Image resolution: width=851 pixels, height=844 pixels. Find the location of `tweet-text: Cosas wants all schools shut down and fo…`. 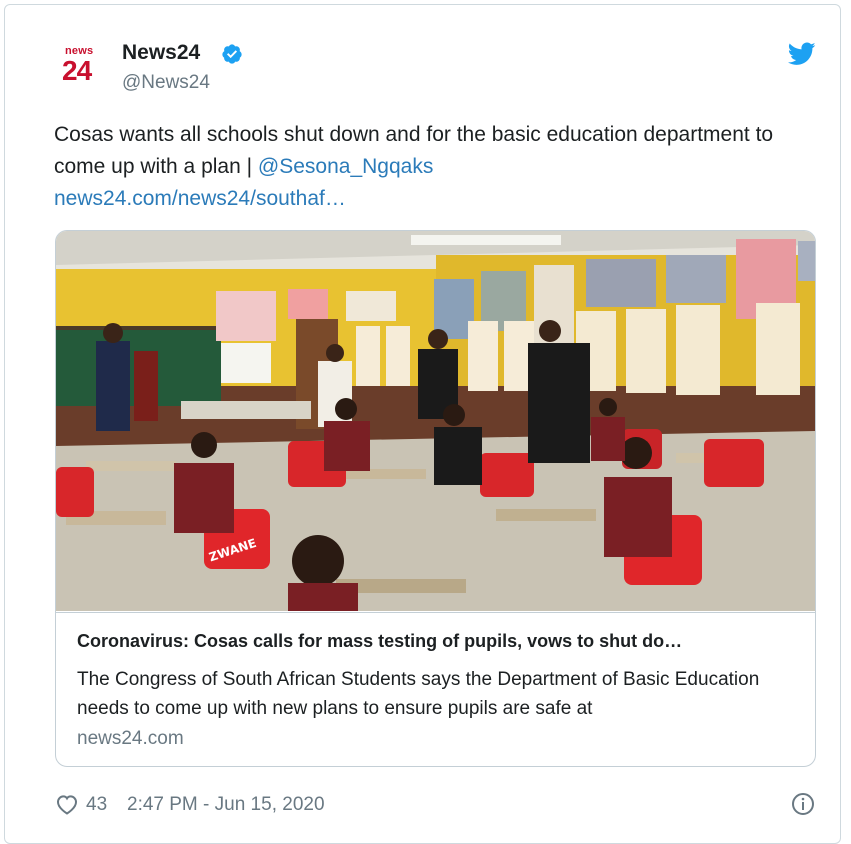

tweet-text: Cosas wants all schools shut down and fo… is located at coordinates (424, 167).